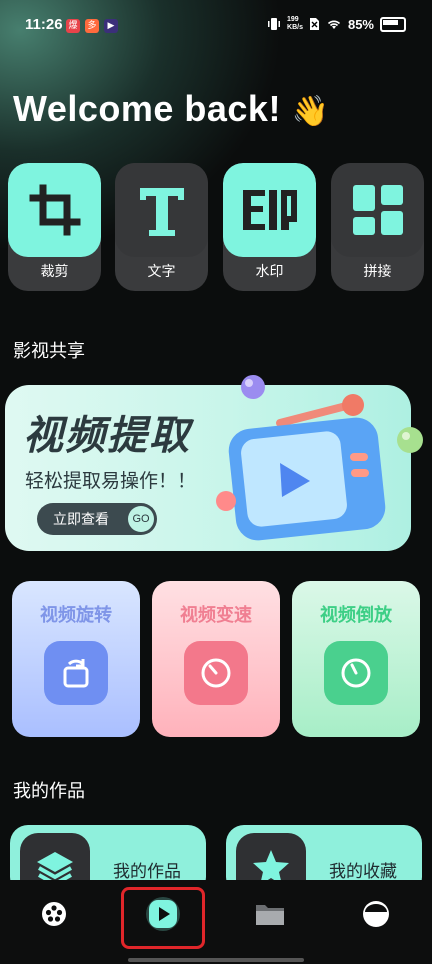 This screenshot has width=432, height=964. I want to click on welcome-heading: Welcome back! 👋, so click(171, 108).